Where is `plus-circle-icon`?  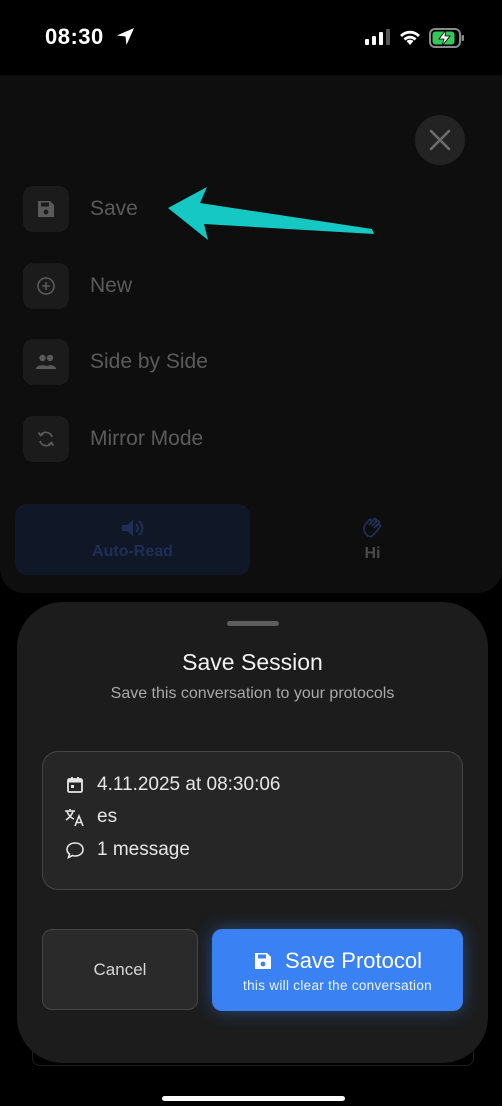
plus-circle-icon is located at coordinates (46, 286).